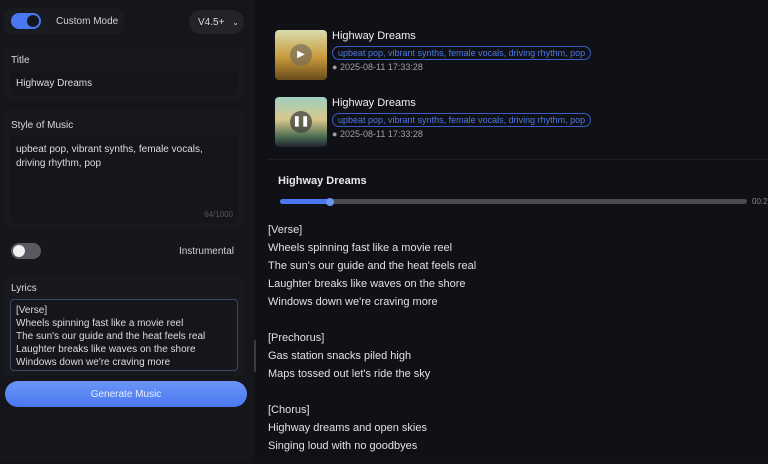 This screenshot has height=464, width=768. I want to click on pause-icon: ❚❚, so click(301, 122).